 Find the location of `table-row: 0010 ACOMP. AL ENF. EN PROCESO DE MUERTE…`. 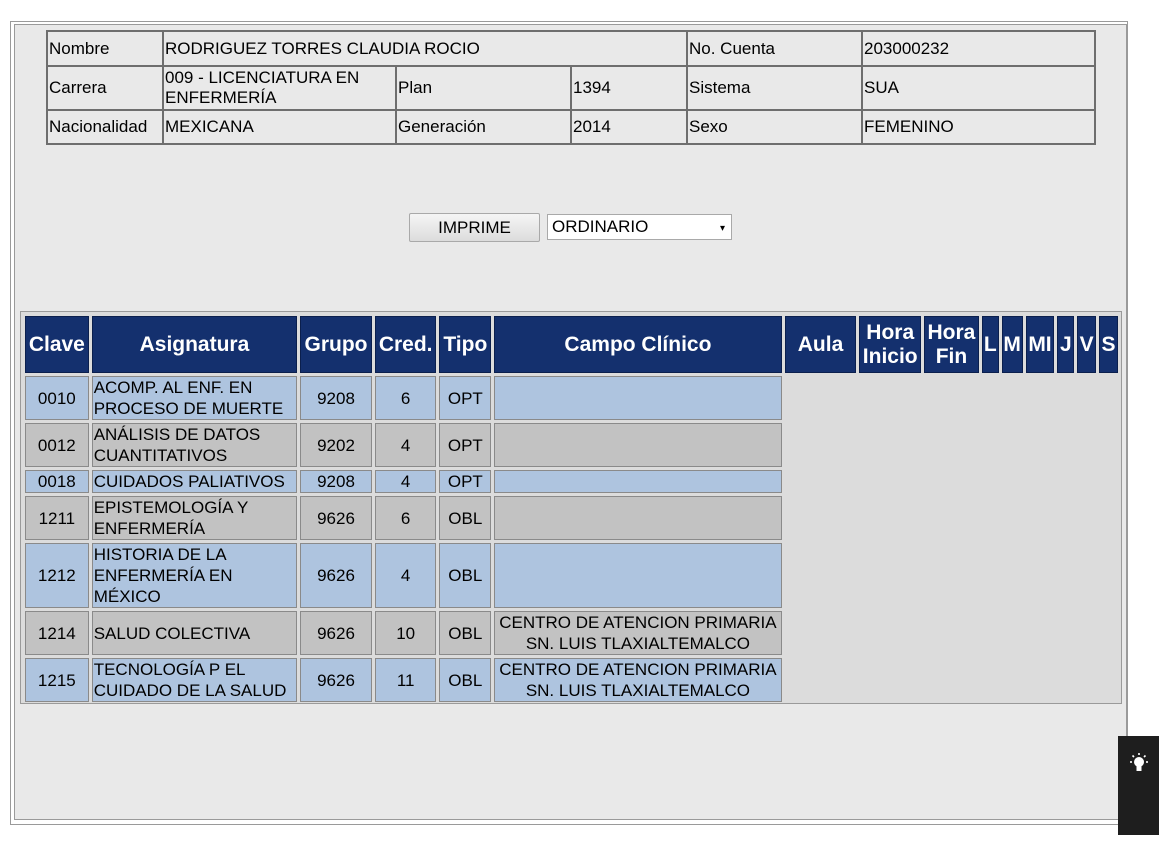

table-row: 0010 ACOMP. AL ENF. EN PROCESO DE MUERTE… is located at coordinates (571, 398).